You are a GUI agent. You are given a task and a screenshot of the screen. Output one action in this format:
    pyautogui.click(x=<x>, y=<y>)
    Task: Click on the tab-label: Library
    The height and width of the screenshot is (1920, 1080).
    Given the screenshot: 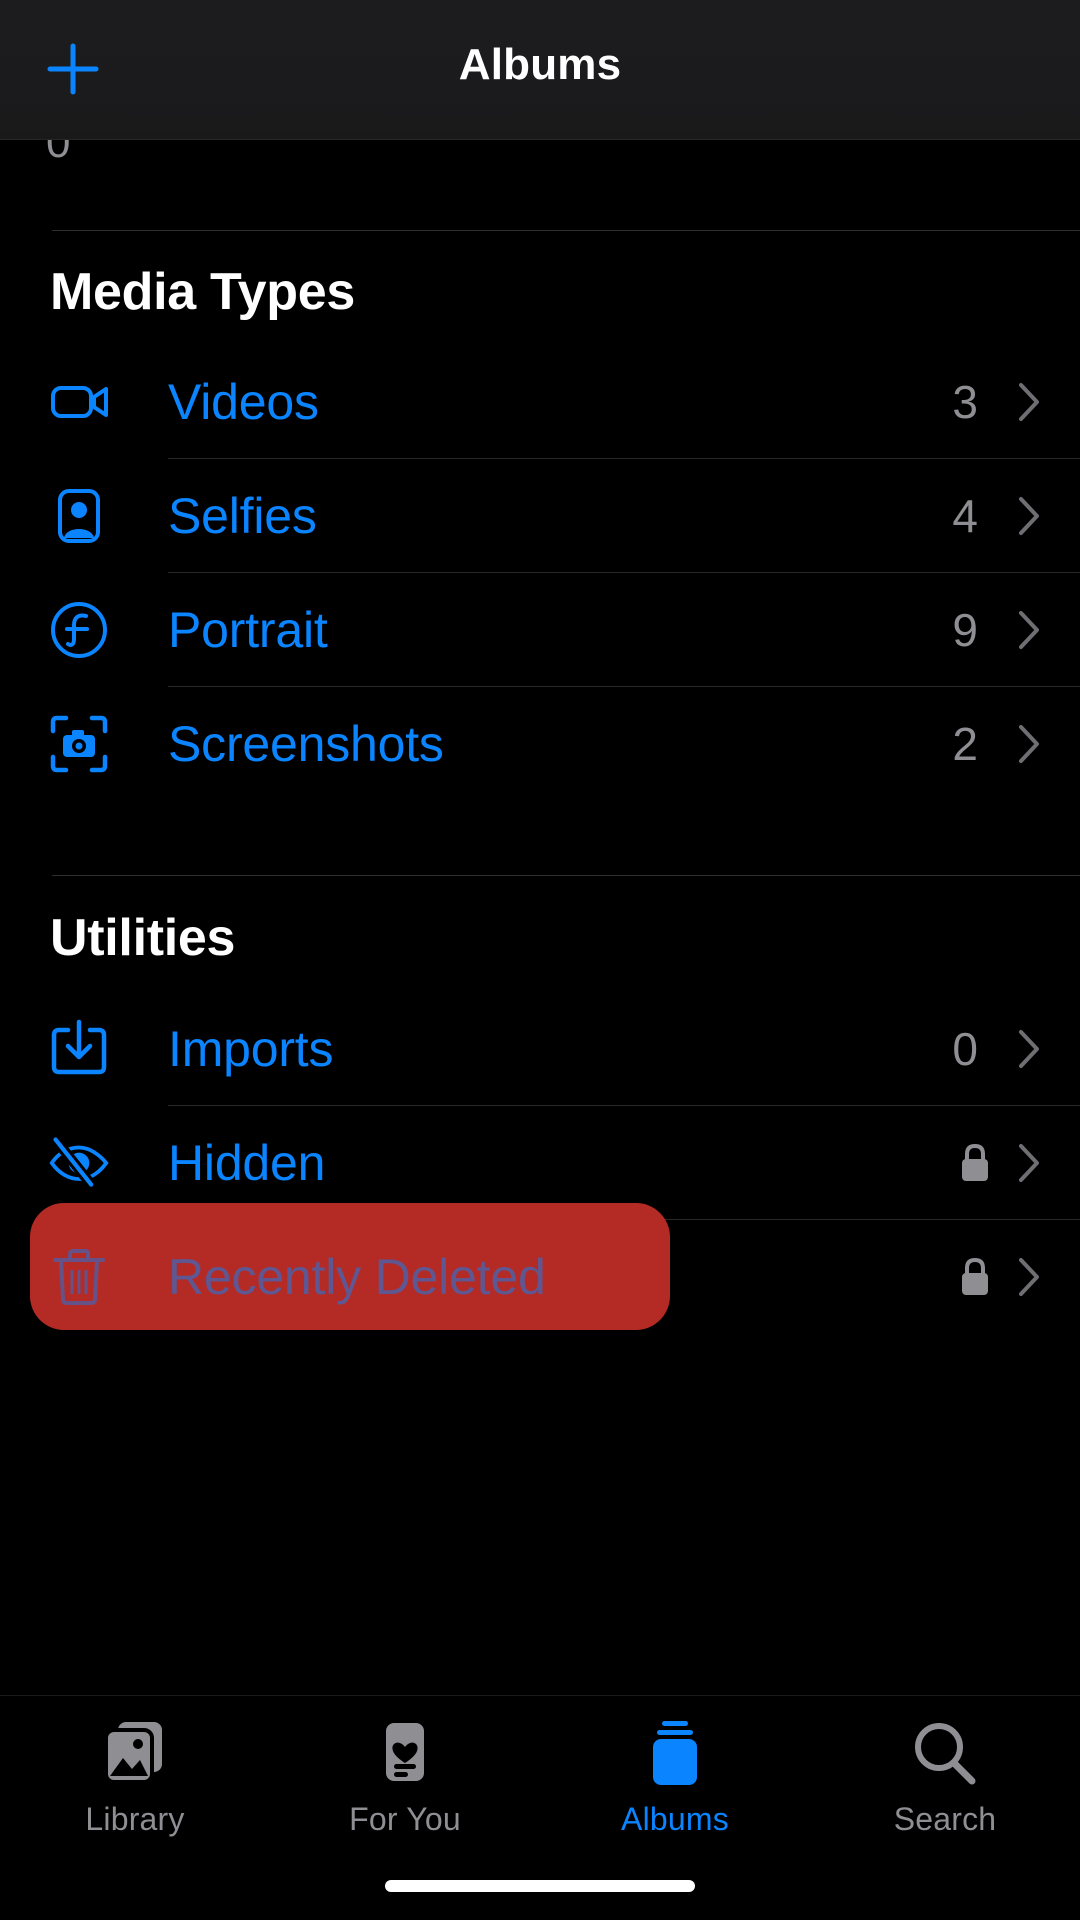 What is the action you would take?
    pyautogui.click(x=135, y=1819)
    